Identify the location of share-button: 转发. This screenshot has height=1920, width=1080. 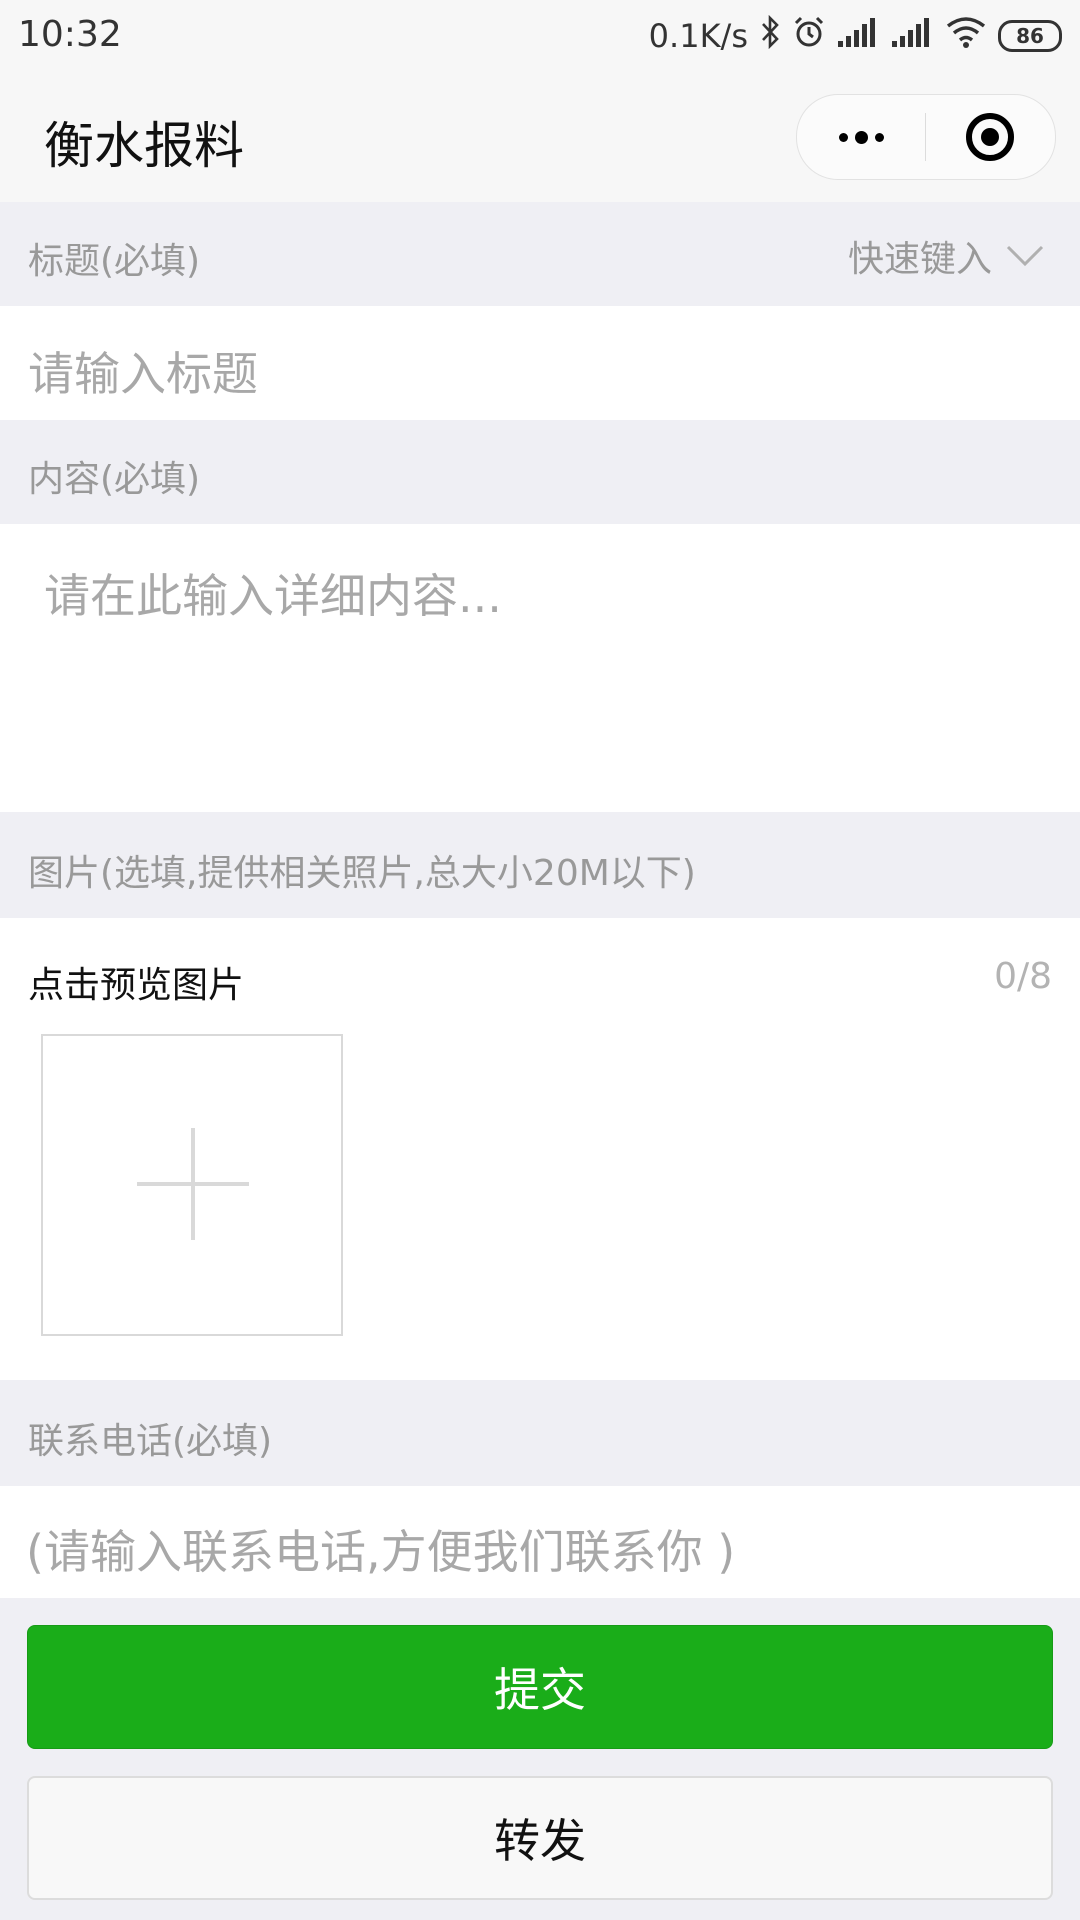
(540, 1838).